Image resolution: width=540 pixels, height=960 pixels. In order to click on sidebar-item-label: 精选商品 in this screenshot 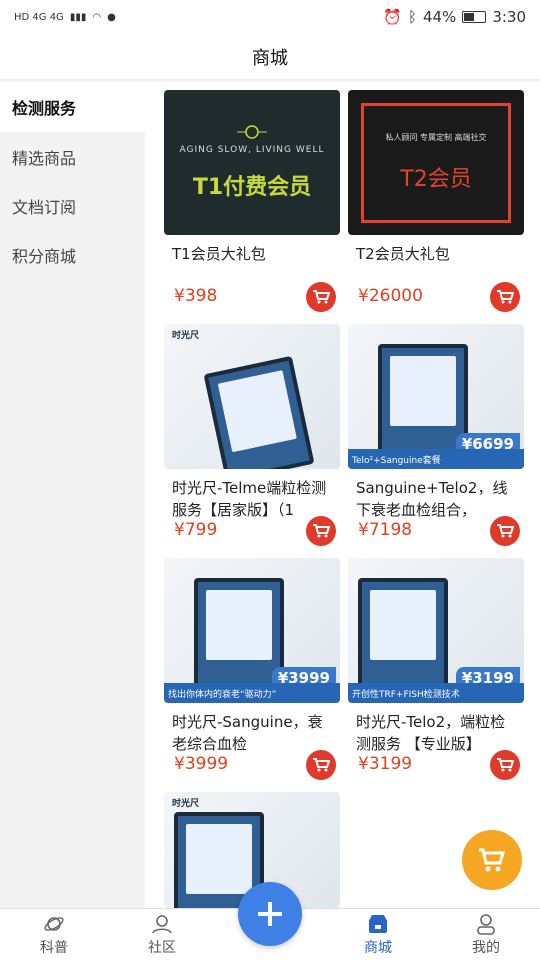, I will do `click(44, 158)`.